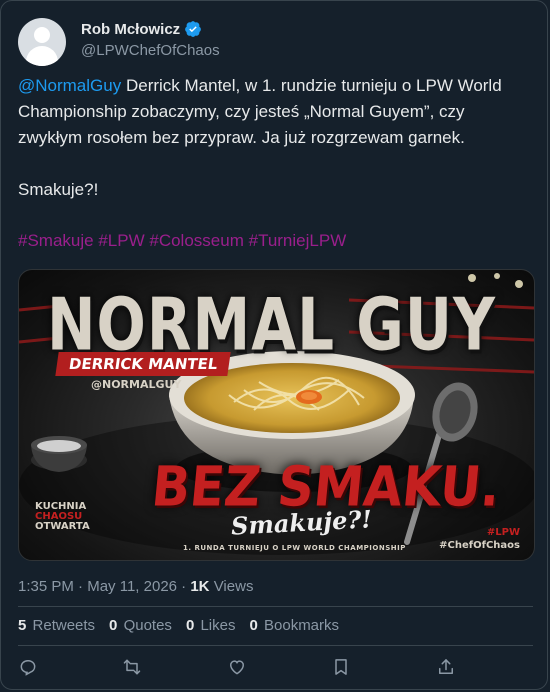 The height and width of the screenshot is (692, 550). What do you see at coordinates (196, 240) in the screenshot?
I see `hashtag-link: #Colosseum` at bounding box center [196, 240].